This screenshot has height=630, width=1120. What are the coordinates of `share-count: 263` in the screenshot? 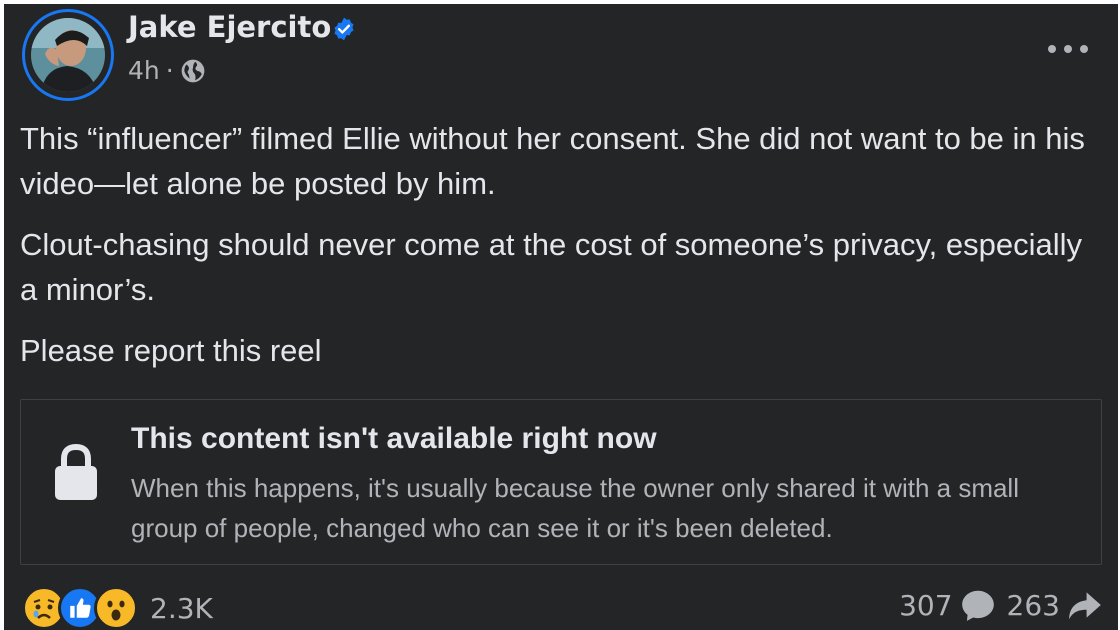 It's located at (1033, 605).